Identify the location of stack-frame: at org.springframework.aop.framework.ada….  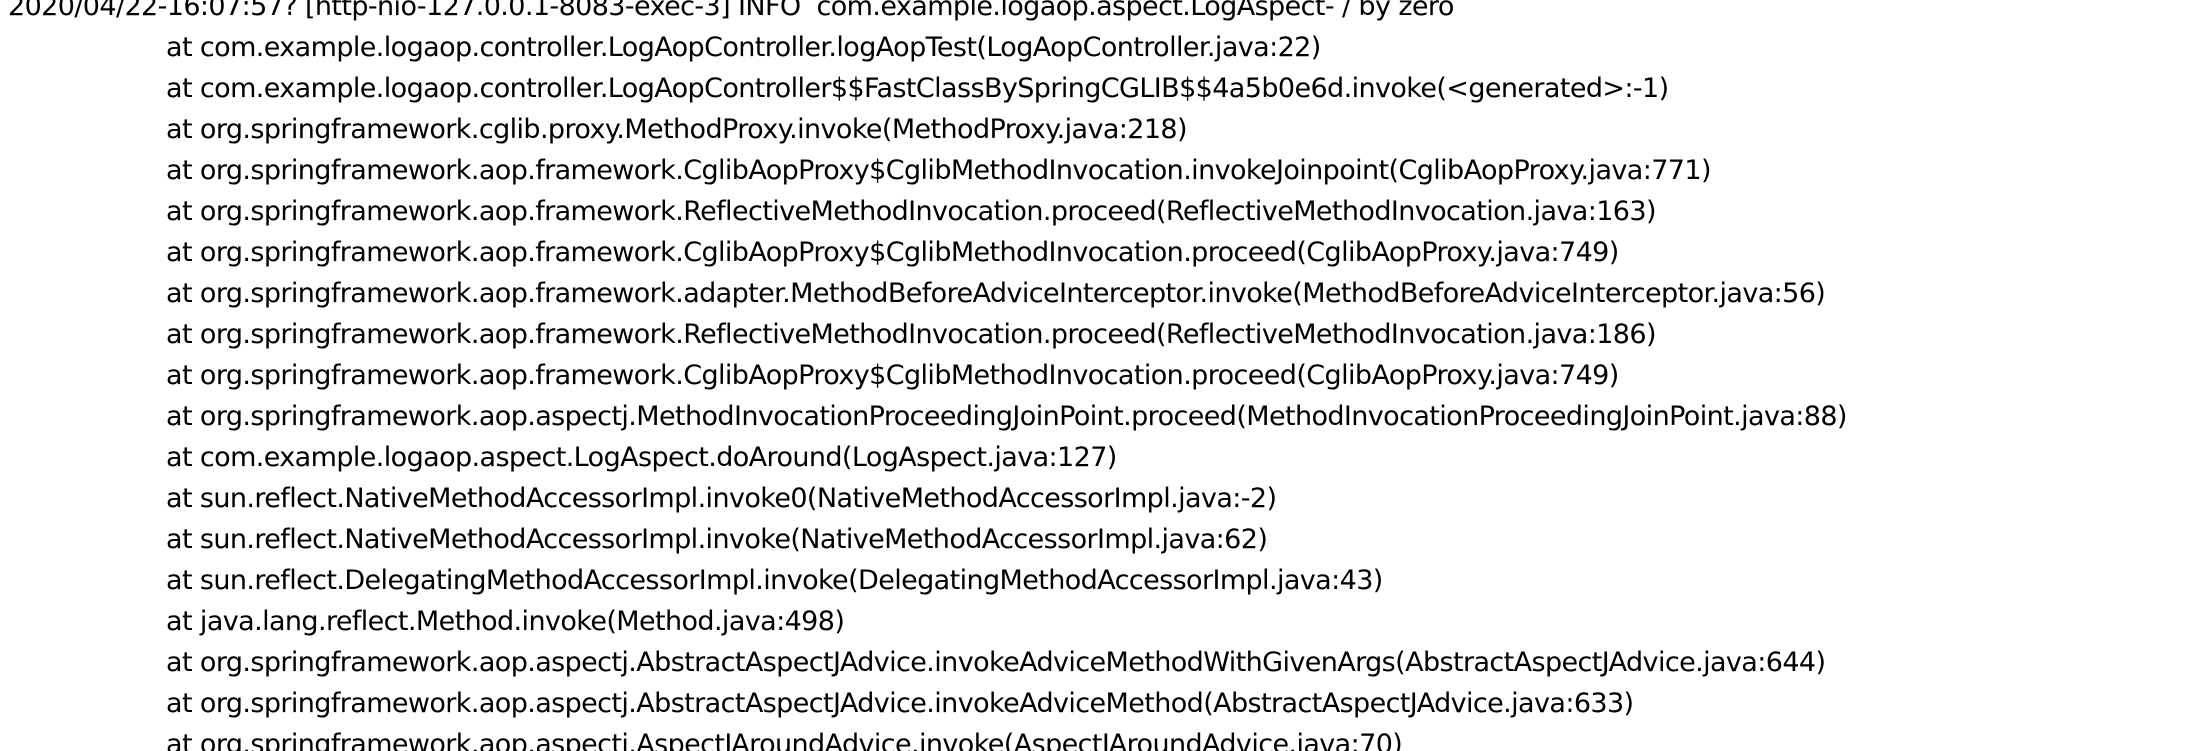
(996, 293).